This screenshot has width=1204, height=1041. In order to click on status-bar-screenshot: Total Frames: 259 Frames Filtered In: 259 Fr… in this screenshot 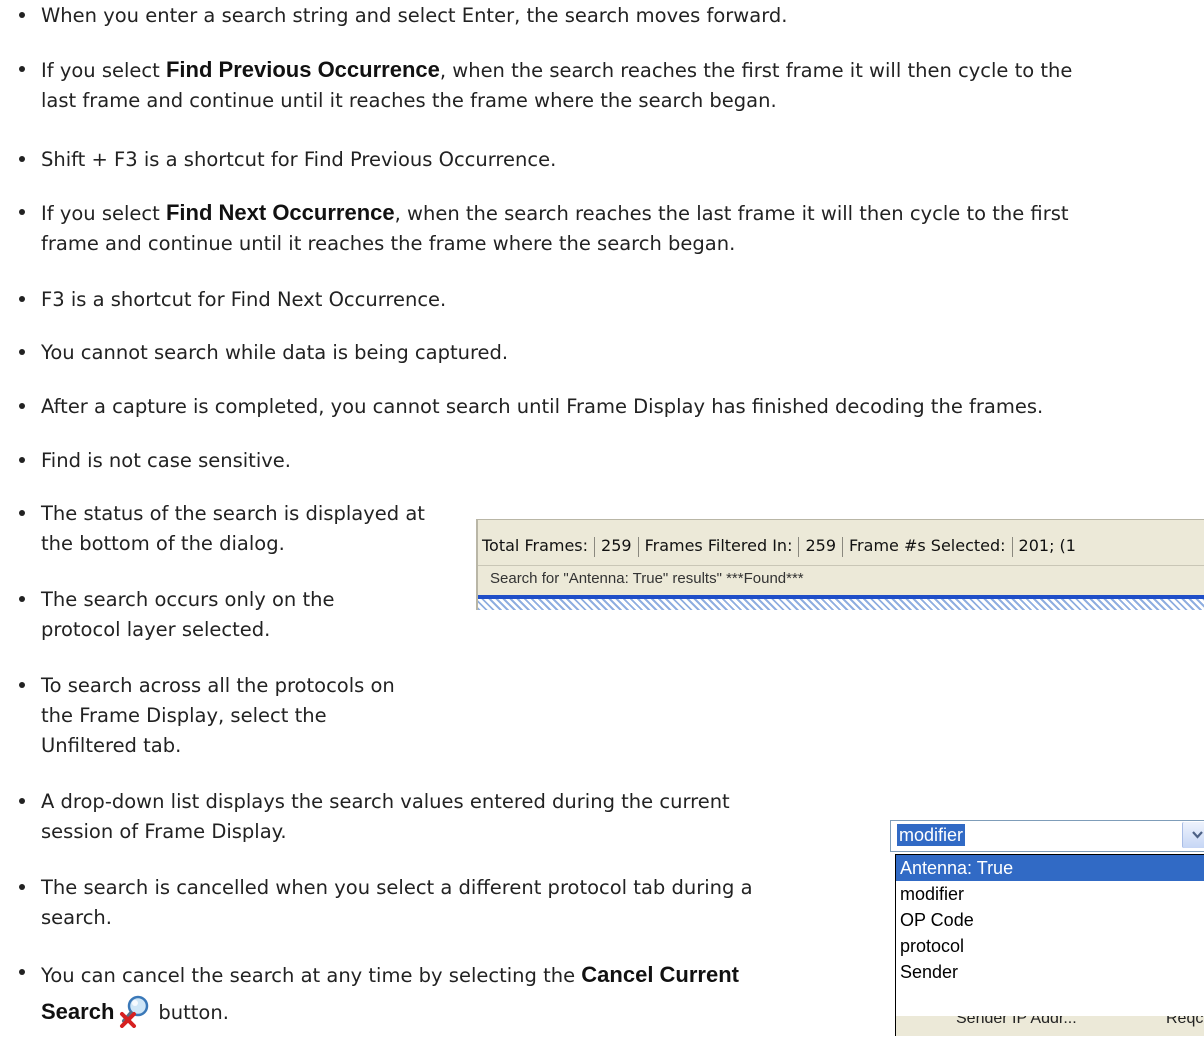, I will do `click(840, 564)`.